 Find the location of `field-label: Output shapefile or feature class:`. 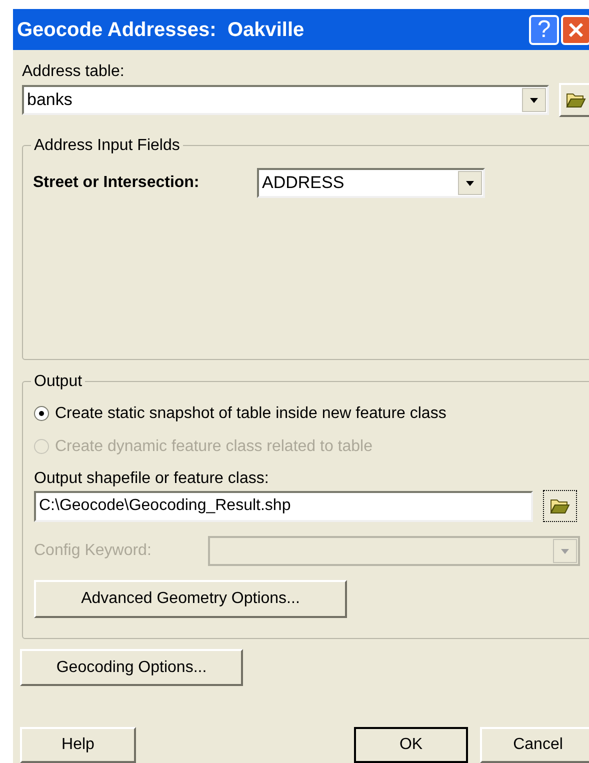

field-label: Output shapefile or feature class: is located at coordinates (152, 479).